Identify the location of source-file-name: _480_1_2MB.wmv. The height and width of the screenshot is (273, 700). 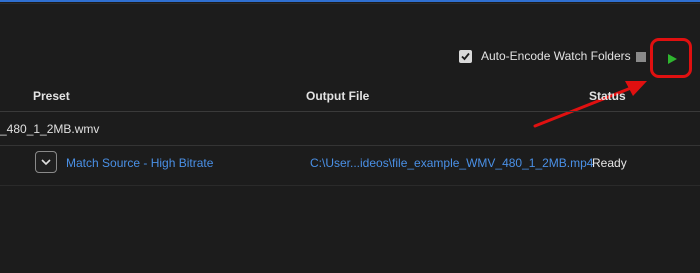
(50, 129).